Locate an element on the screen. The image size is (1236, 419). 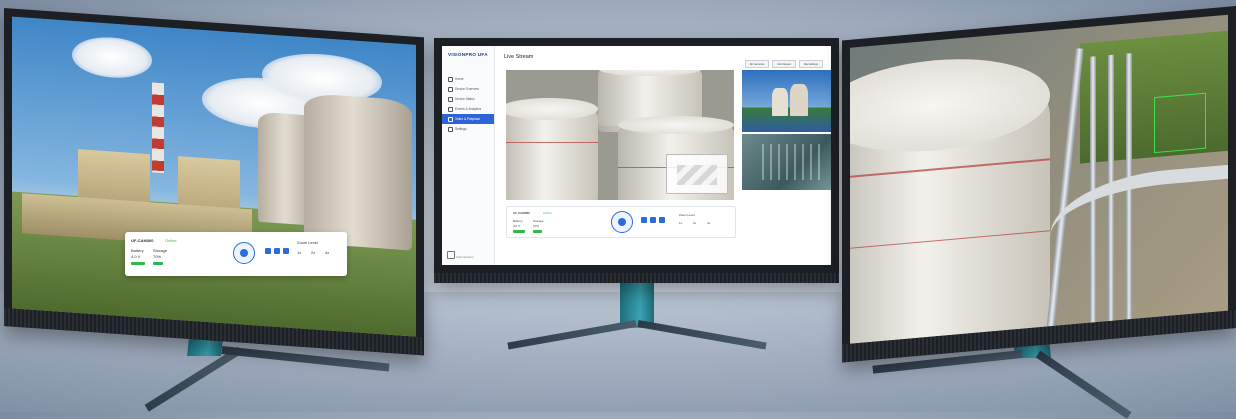
plant-building is located at coordinates (114, 177).